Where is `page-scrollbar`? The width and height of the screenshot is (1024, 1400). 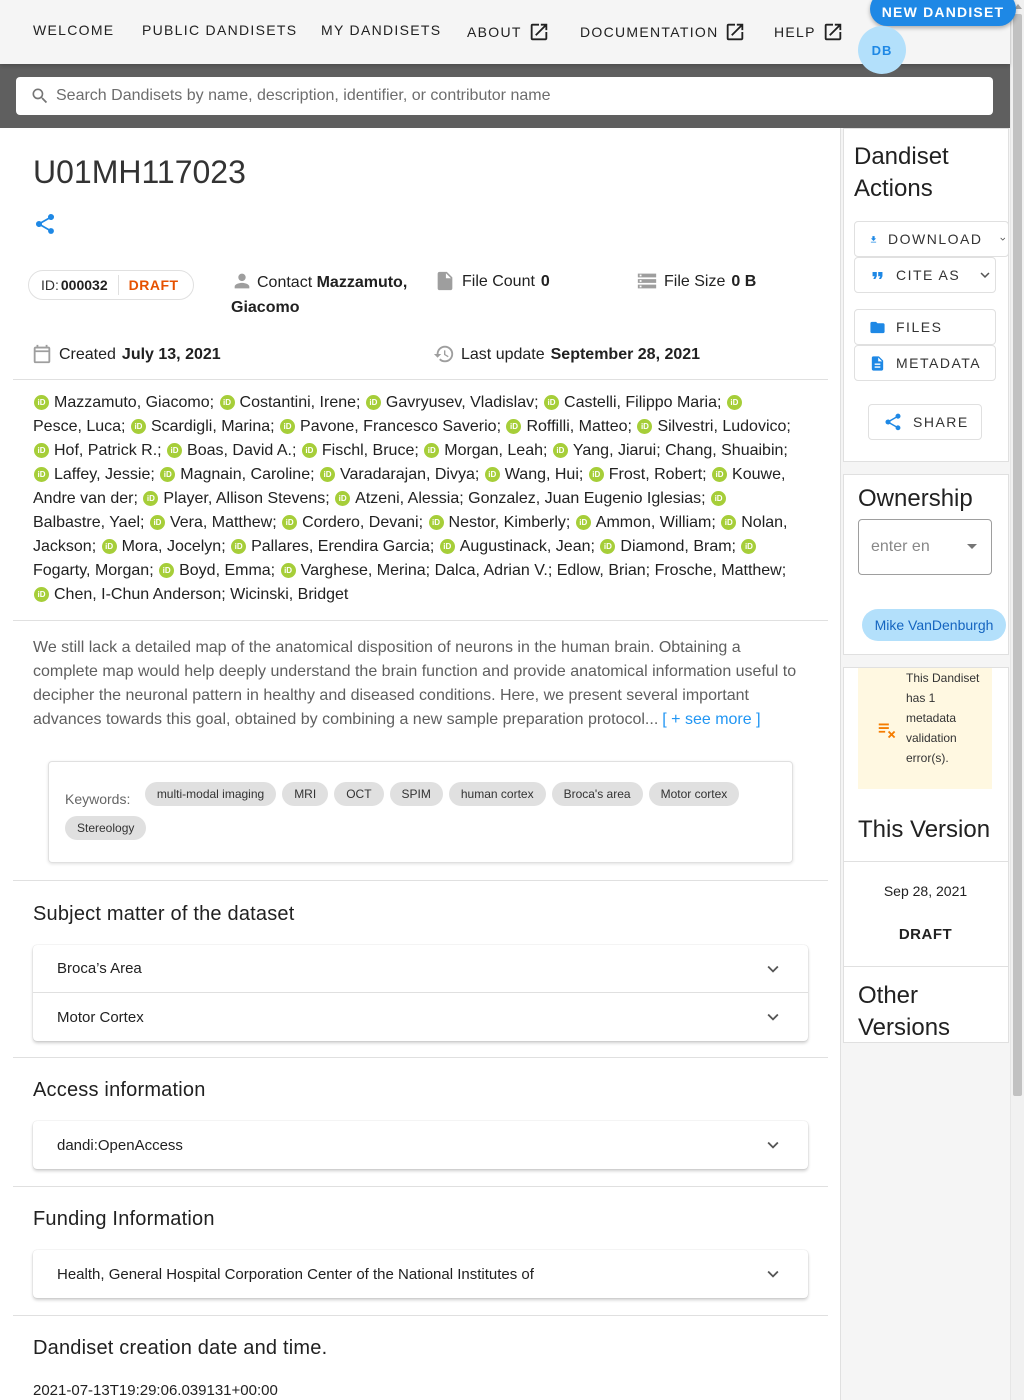
page-scrollbar is located at coordinates (1017, 700).